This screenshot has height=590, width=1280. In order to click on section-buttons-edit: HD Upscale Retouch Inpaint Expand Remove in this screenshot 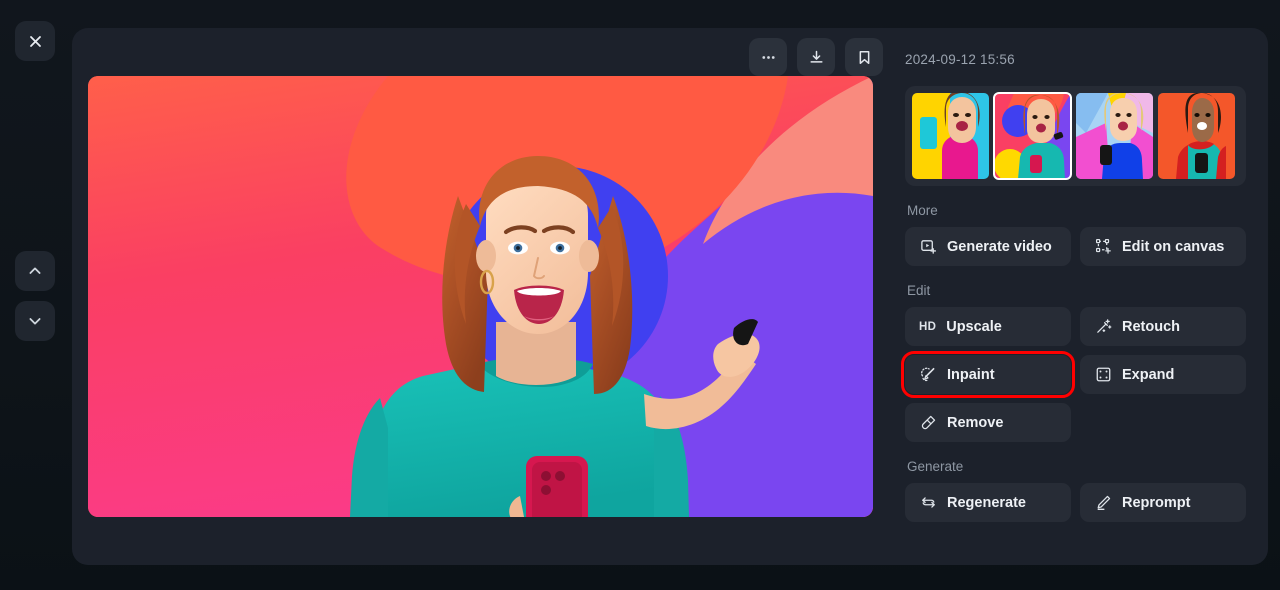, I will do `click(1073, 374)`.